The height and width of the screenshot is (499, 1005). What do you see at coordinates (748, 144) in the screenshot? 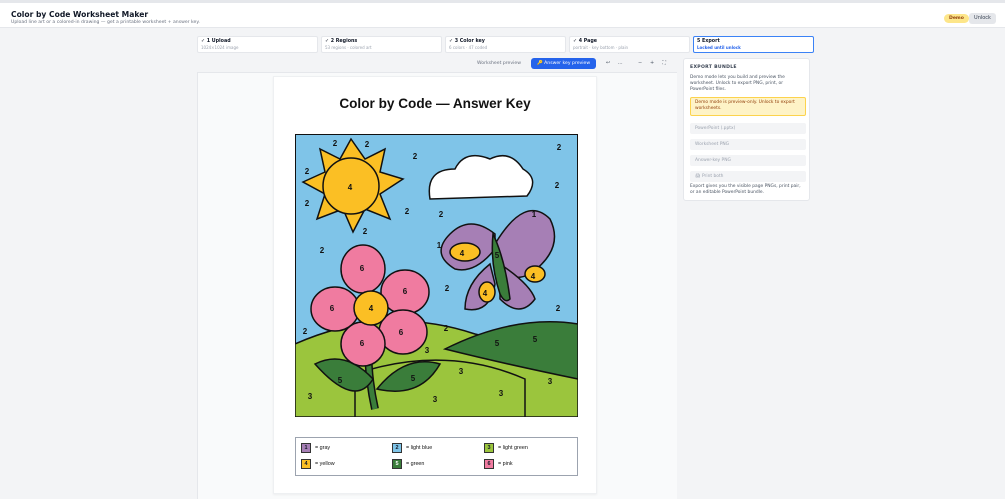
I see `export-worksheet-png-button: Worksheet PNG` at bounding box center [748, 144].